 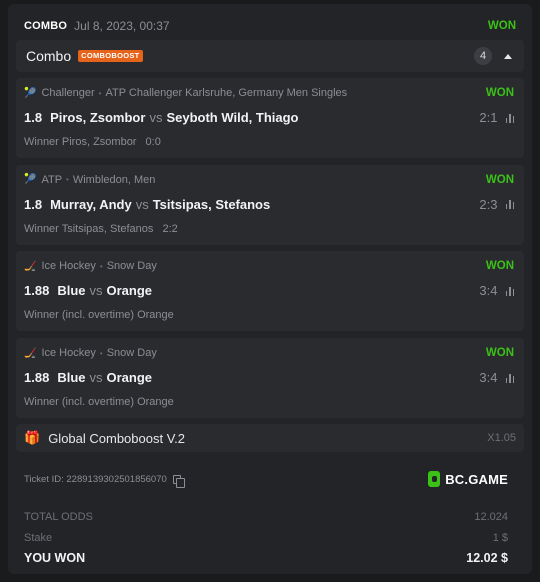 I want to click on tournament-name: Wimbledon, Men, so click(x=114, y=179).